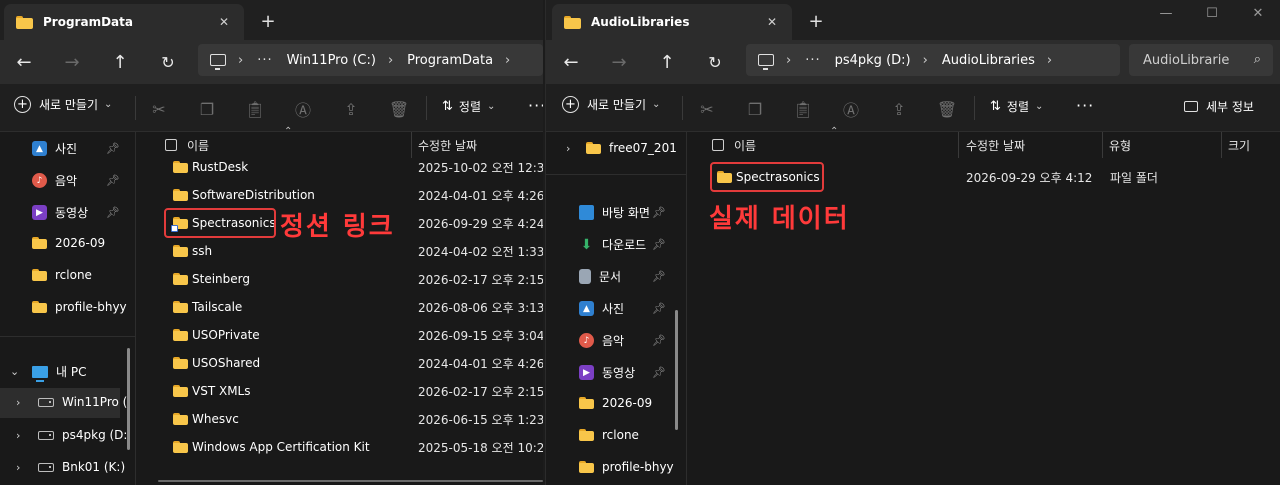 This screenshot has width=1280, height=485. I want to click on tab-audiolibraries: AudioLibraries ✕, so click(672, 22).